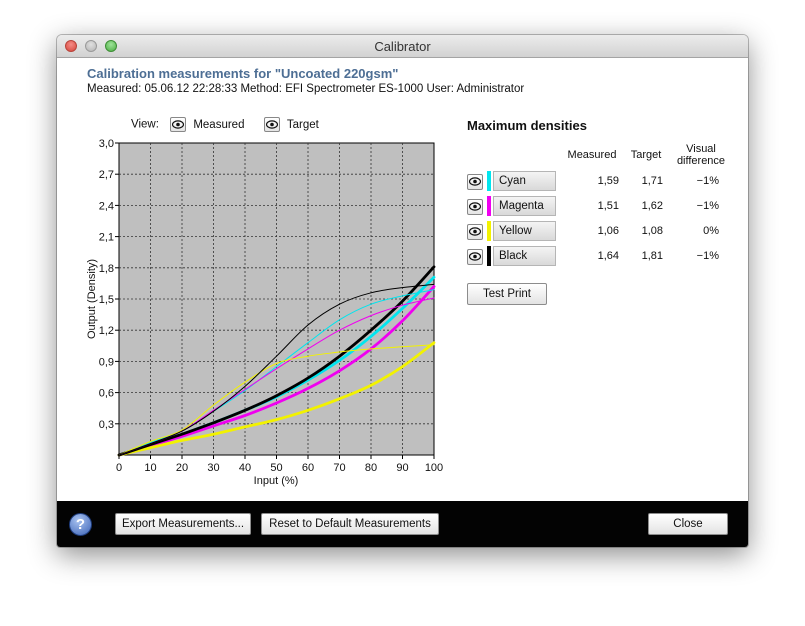 The height and width of the screenshot is (626, 805). What do you see at coordinates (707, 206) in the screenshot?
I see `magenta-visual-difference-value: −1%` at bounding box center [707, 206].